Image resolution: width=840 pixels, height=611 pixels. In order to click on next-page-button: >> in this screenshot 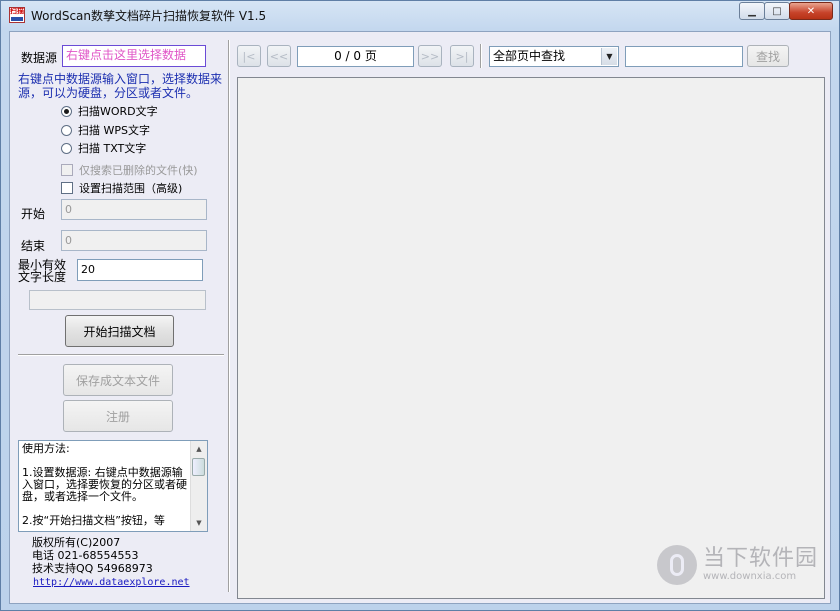, I will do `click(430, 56)`.